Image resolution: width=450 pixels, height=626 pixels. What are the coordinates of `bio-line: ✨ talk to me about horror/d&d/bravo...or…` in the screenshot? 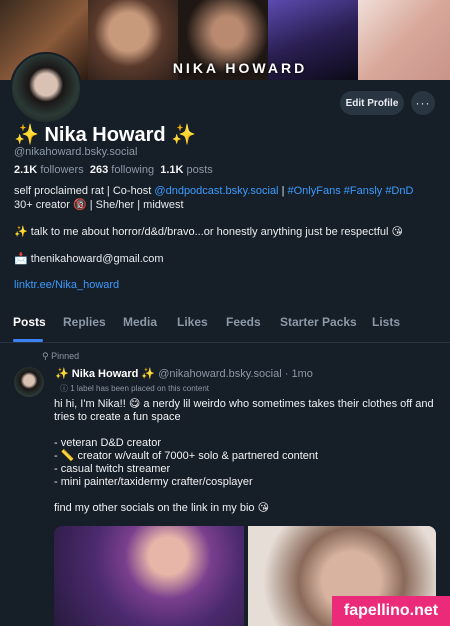 It's located at (208, 232).